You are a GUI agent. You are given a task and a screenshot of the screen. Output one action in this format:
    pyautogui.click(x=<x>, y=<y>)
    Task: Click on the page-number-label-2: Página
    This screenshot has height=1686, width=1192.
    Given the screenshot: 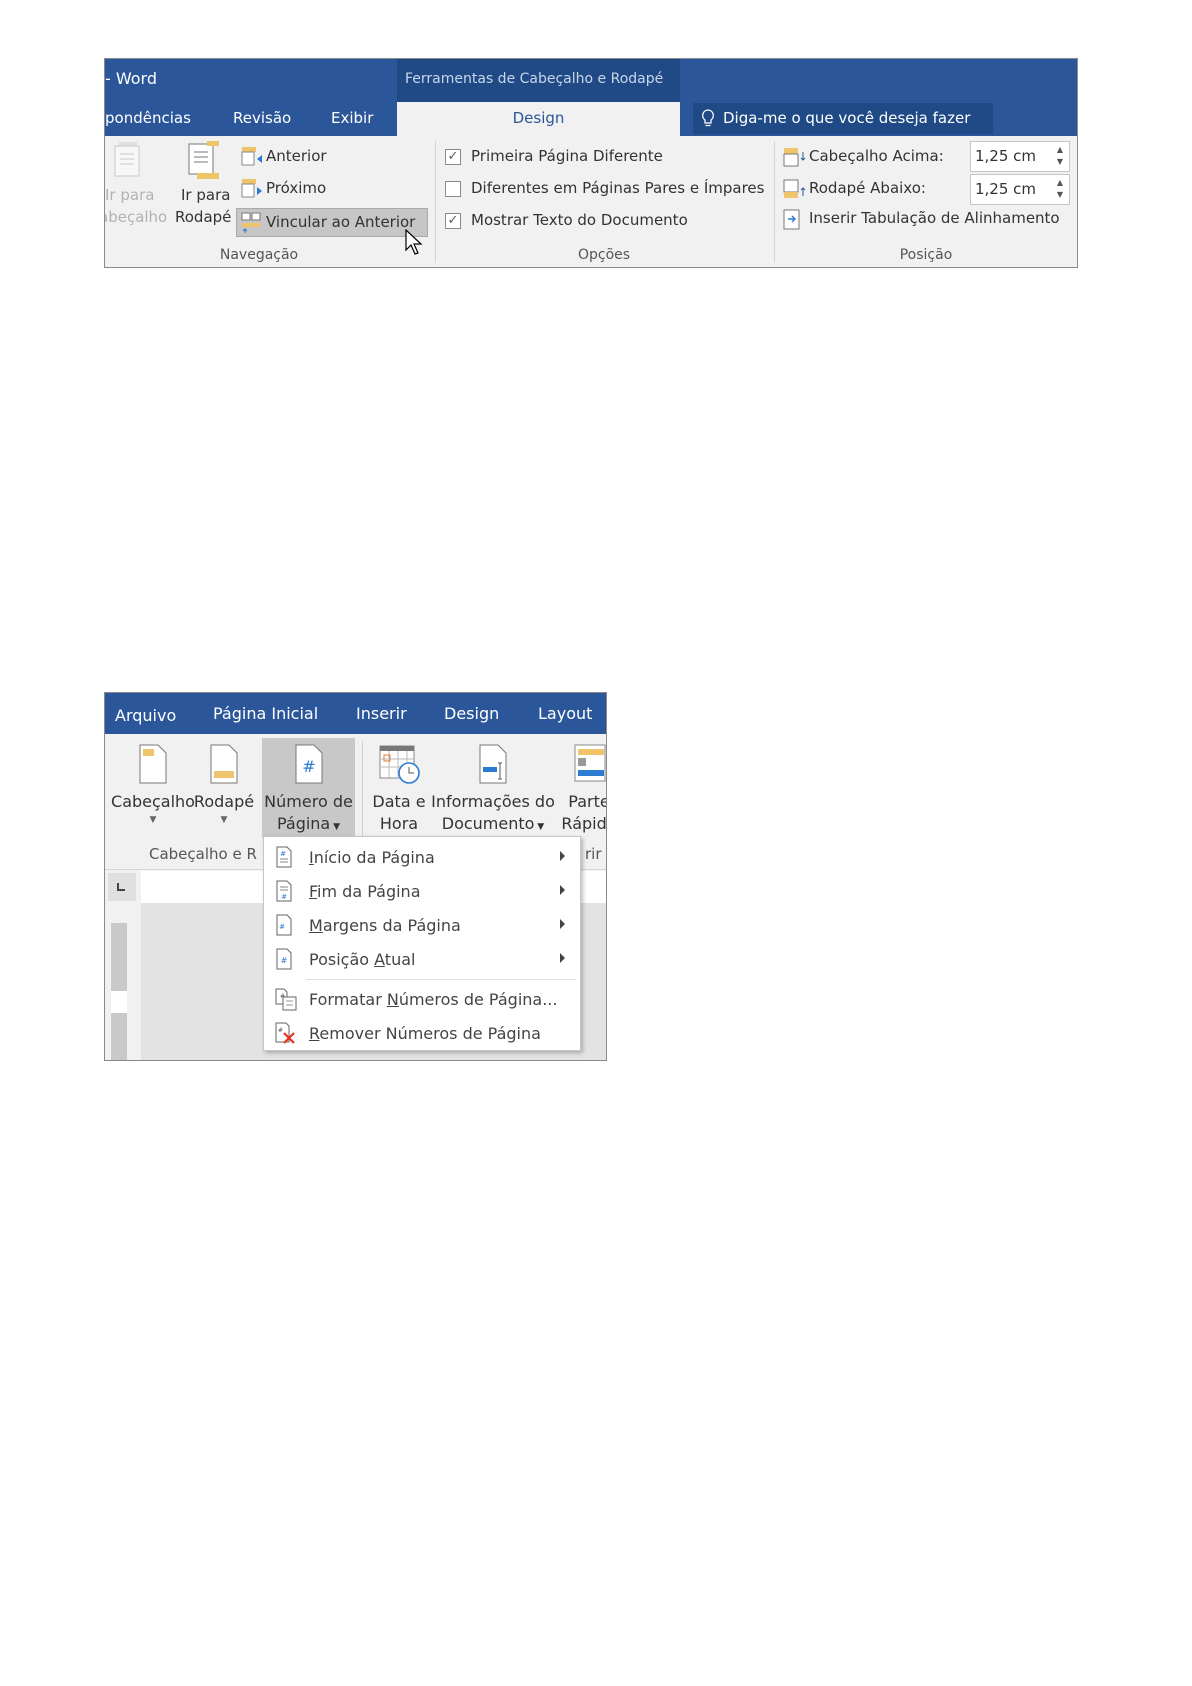 What is the action you would take?
    pyautogui.click(x=303, y=823)
    